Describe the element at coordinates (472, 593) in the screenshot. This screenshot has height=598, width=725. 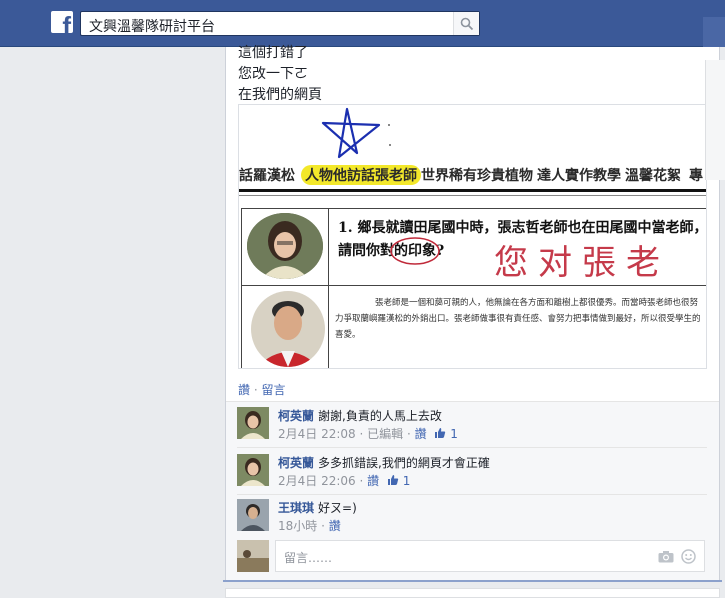
I see `next-post-card` at that location.